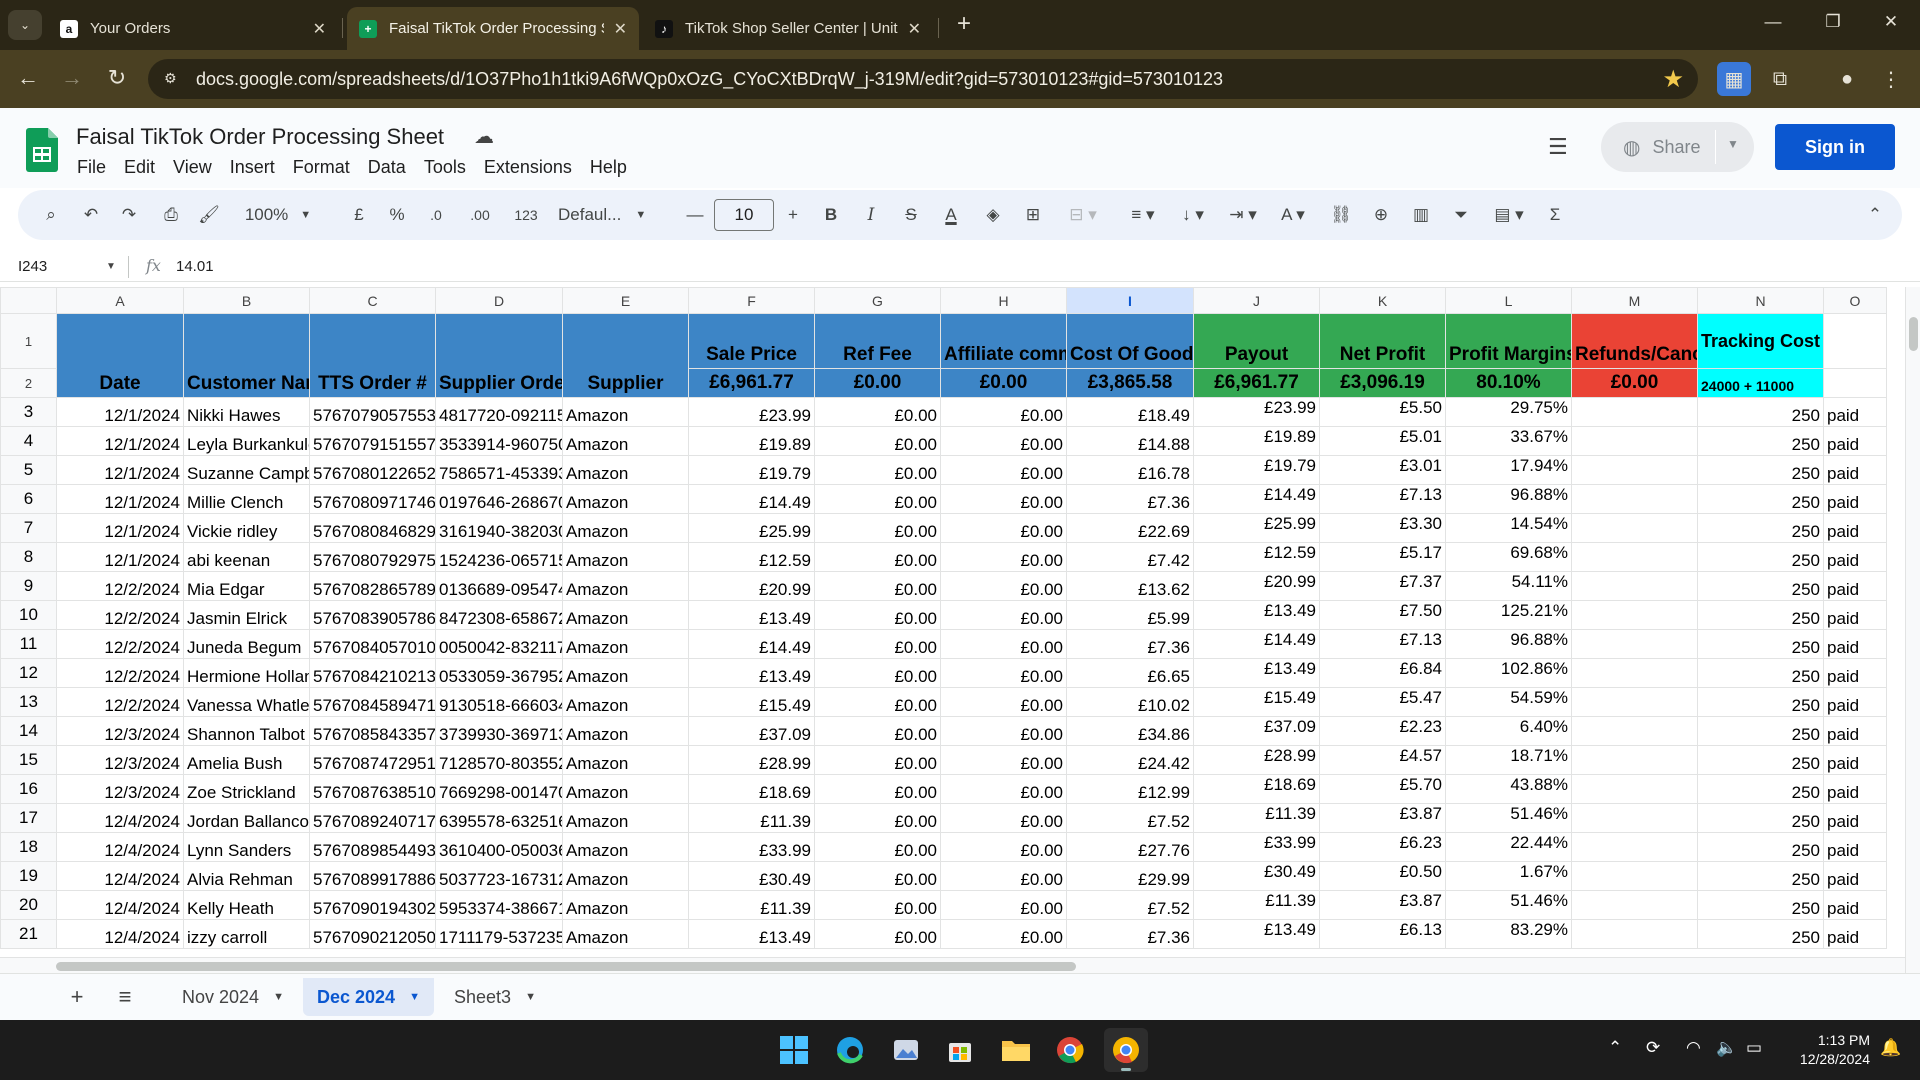 Image resolution: width=1920 pixels, height=1080 pixels. What do you see at coordinates (1256, 731) in the screenshot?
I see `cell-payout: £37.09` at bounding box center [1256, 731].